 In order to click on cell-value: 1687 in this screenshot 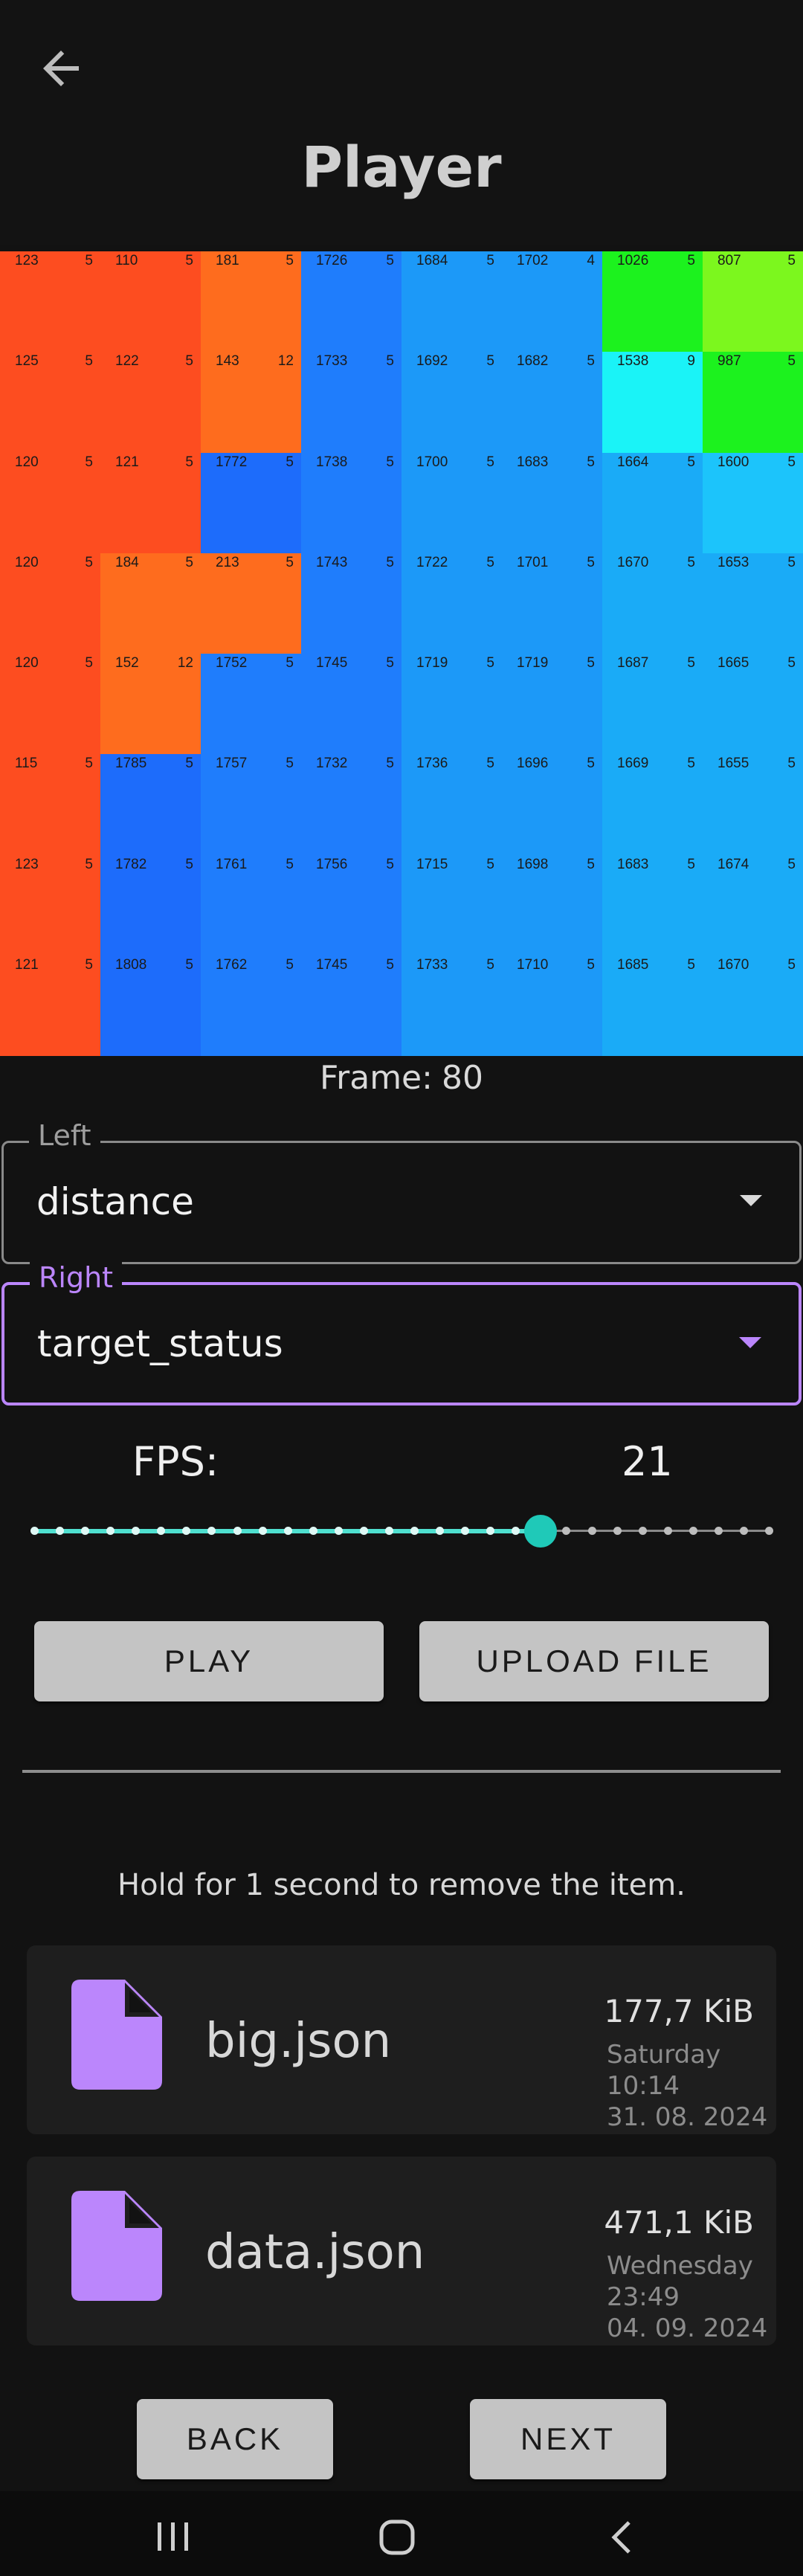, I will do `click(633, 663)`.